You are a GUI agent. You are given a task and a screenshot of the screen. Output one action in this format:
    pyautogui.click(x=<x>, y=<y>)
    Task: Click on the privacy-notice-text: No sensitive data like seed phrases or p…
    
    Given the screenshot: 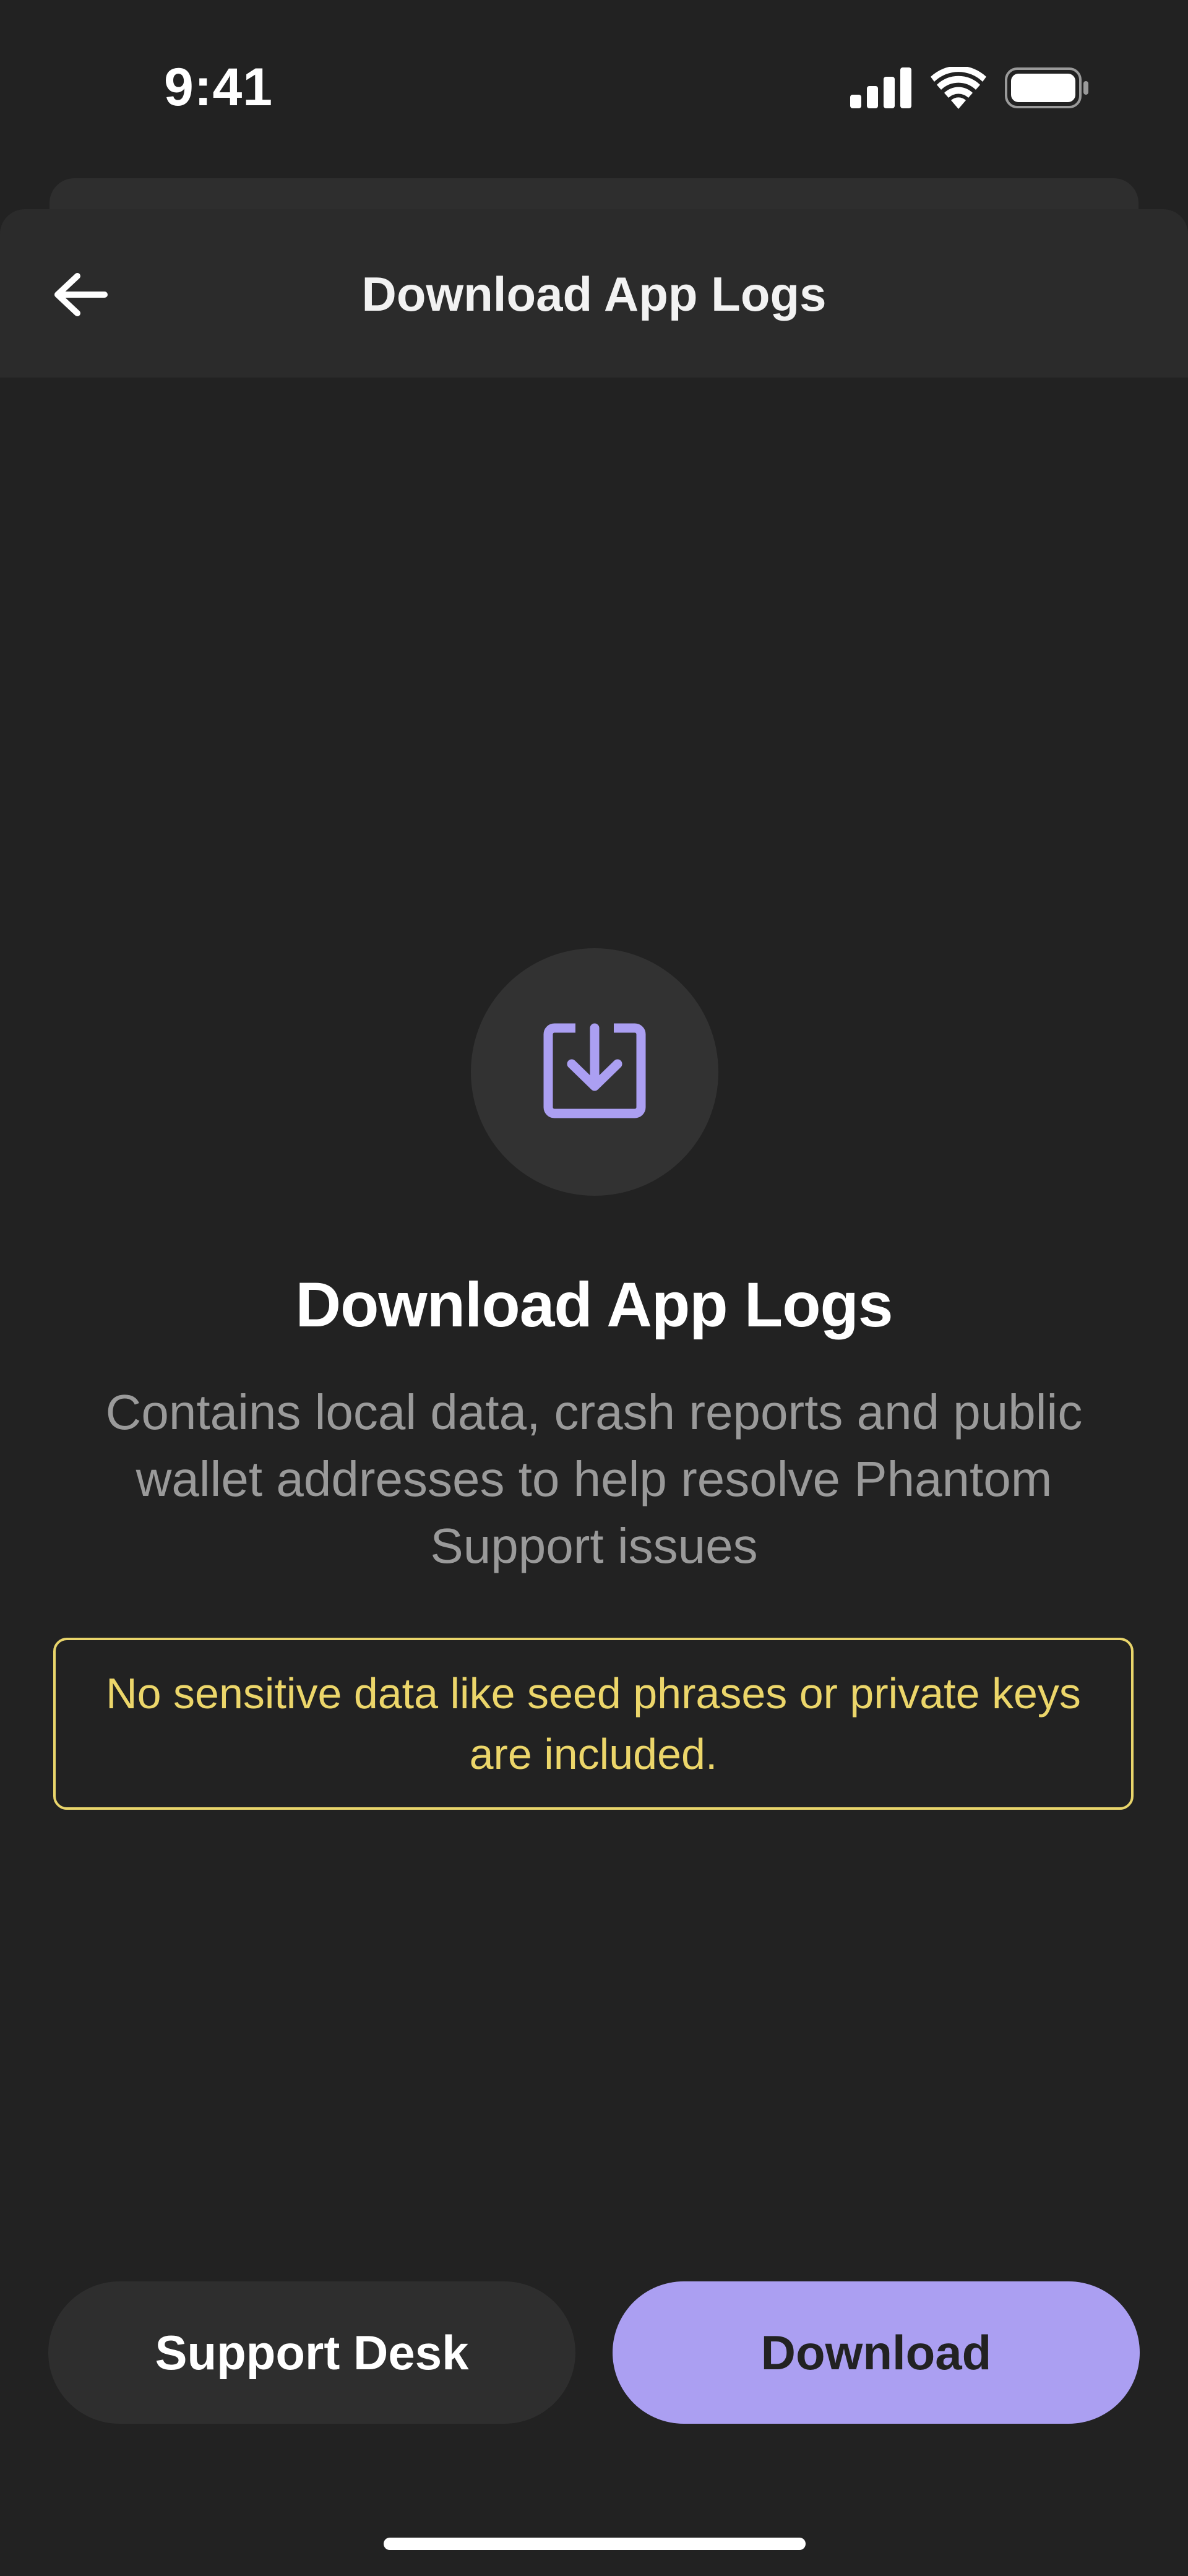 What is the action you would take?
    pyautogui.click(x=593, y=1723)
    